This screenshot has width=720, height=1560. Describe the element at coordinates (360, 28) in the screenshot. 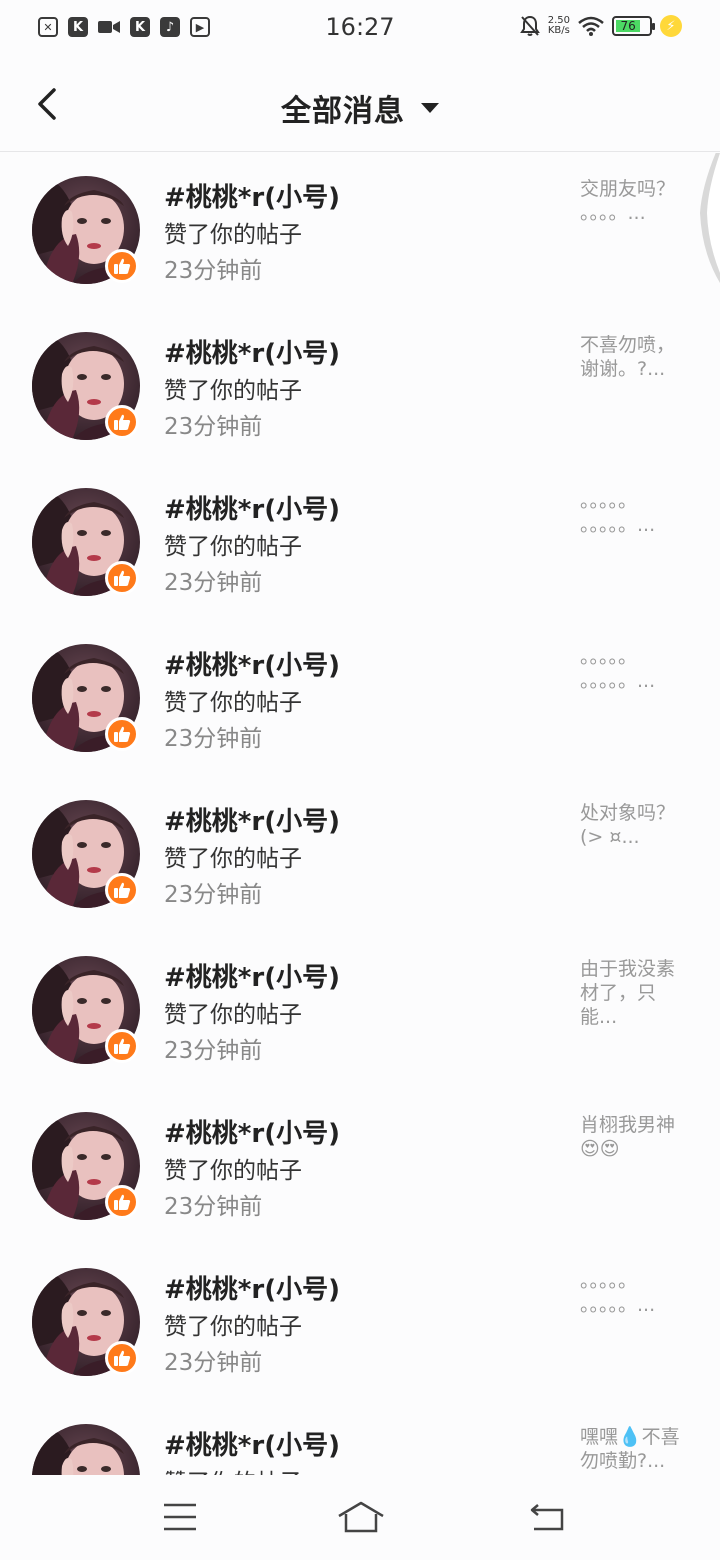

I see `status-bar: ✕ K K ♪ ▶ 16:27 2.50 KB/s 76 ⚡` at that location.